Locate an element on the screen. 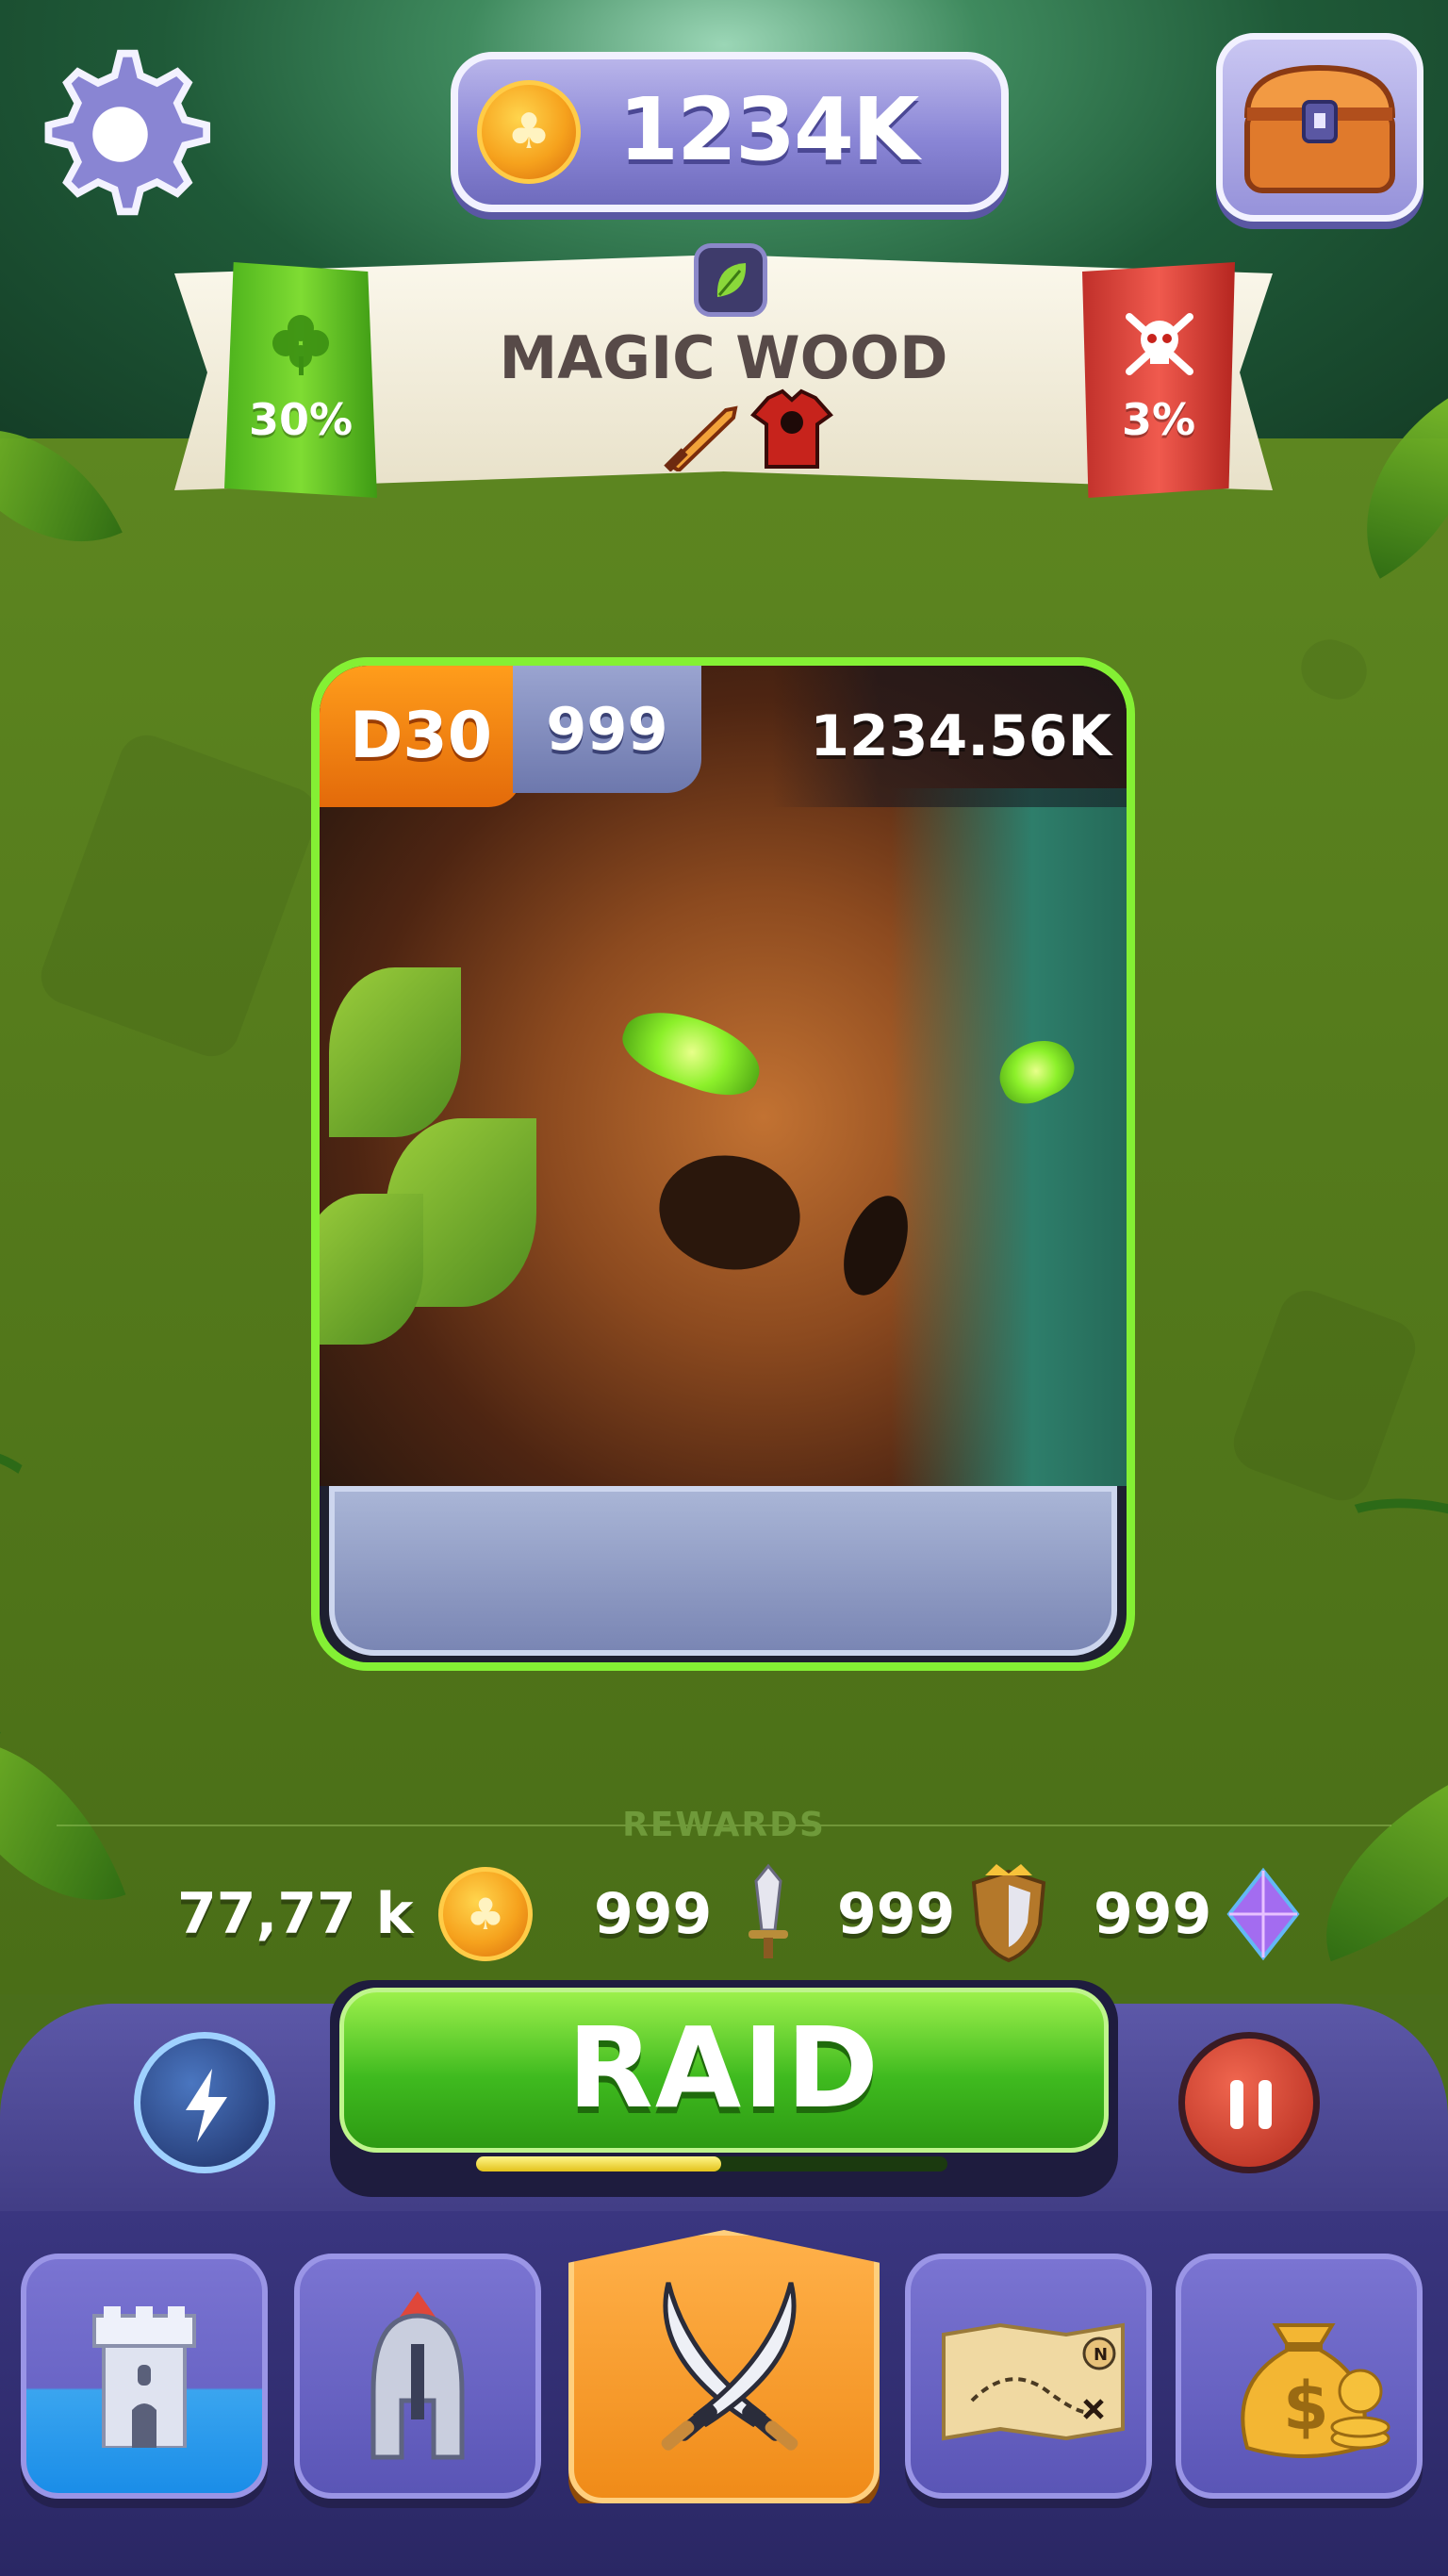 The image size is (1448, 2576). money-bag-icon: $ is located at coordinates (1315, 2390).